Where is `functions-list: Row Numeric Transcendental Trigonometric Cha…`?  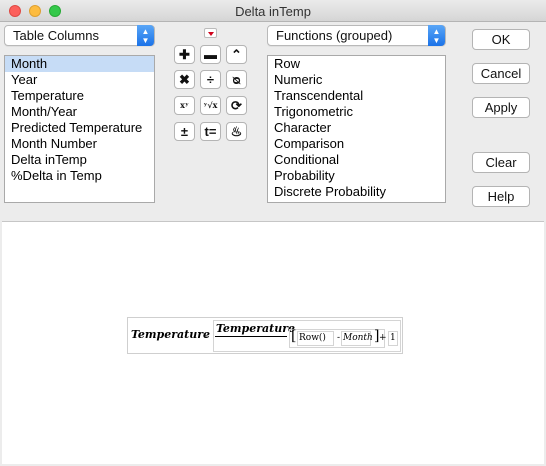 functions-list: Row Numeric Transcendental Trigonometric Cha… is located at coordinates (356, 129).